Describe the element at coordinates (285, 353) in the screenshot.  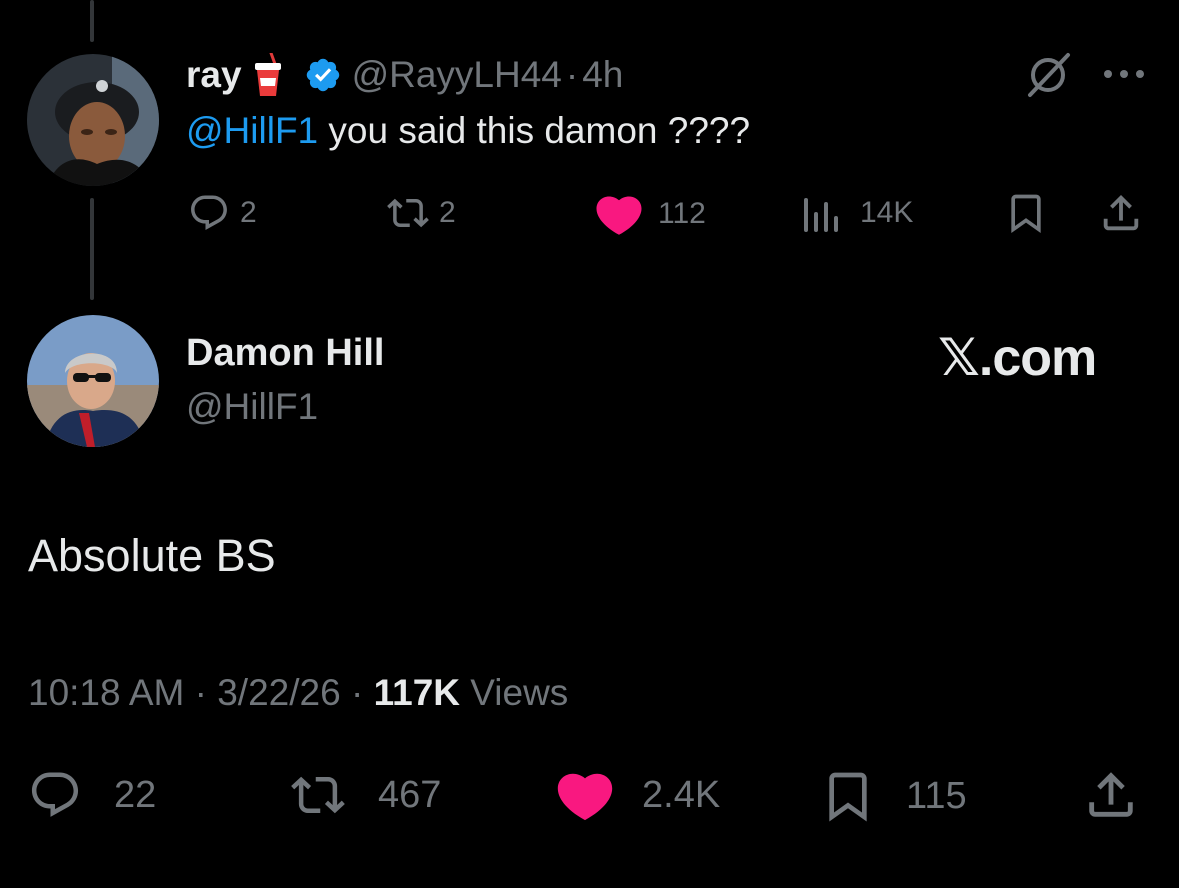
I see `main-author-name: Damon Hill` at that location.